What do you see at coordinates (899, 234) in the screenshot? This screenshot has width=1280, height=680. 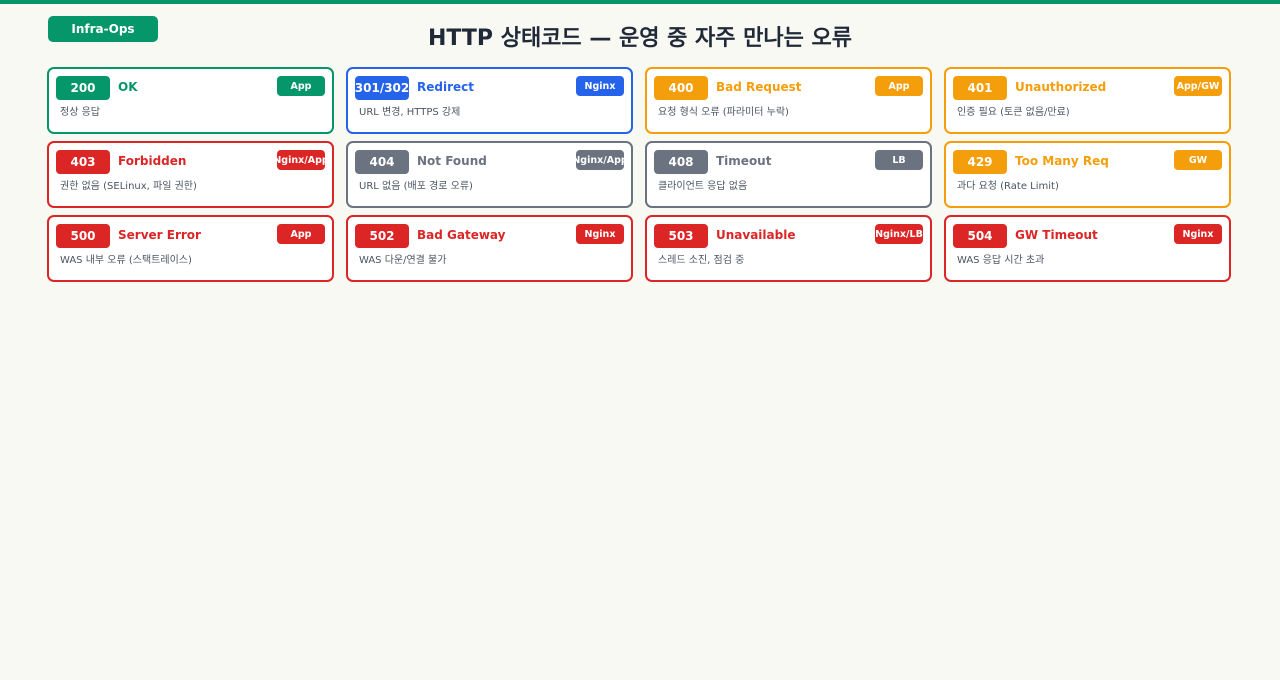 I see `layer-tag: Nginx/LB` at bounding box center [899, 234].